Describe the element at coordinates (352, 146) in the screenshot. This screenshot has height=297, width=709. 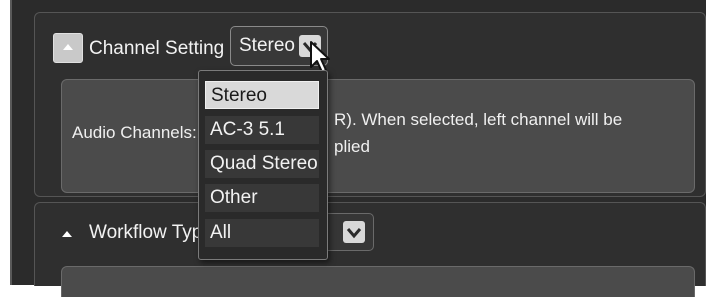
I see `audio-channels-description-line2: plied` at that location.